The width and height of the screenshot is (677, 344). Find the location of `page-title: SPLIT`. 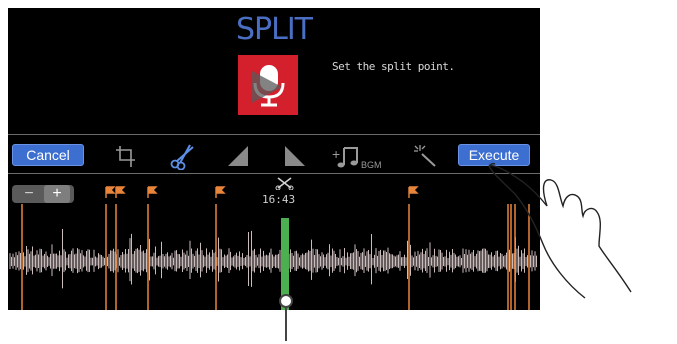

page-title: SPLIT is located at coordinates (274, 29).